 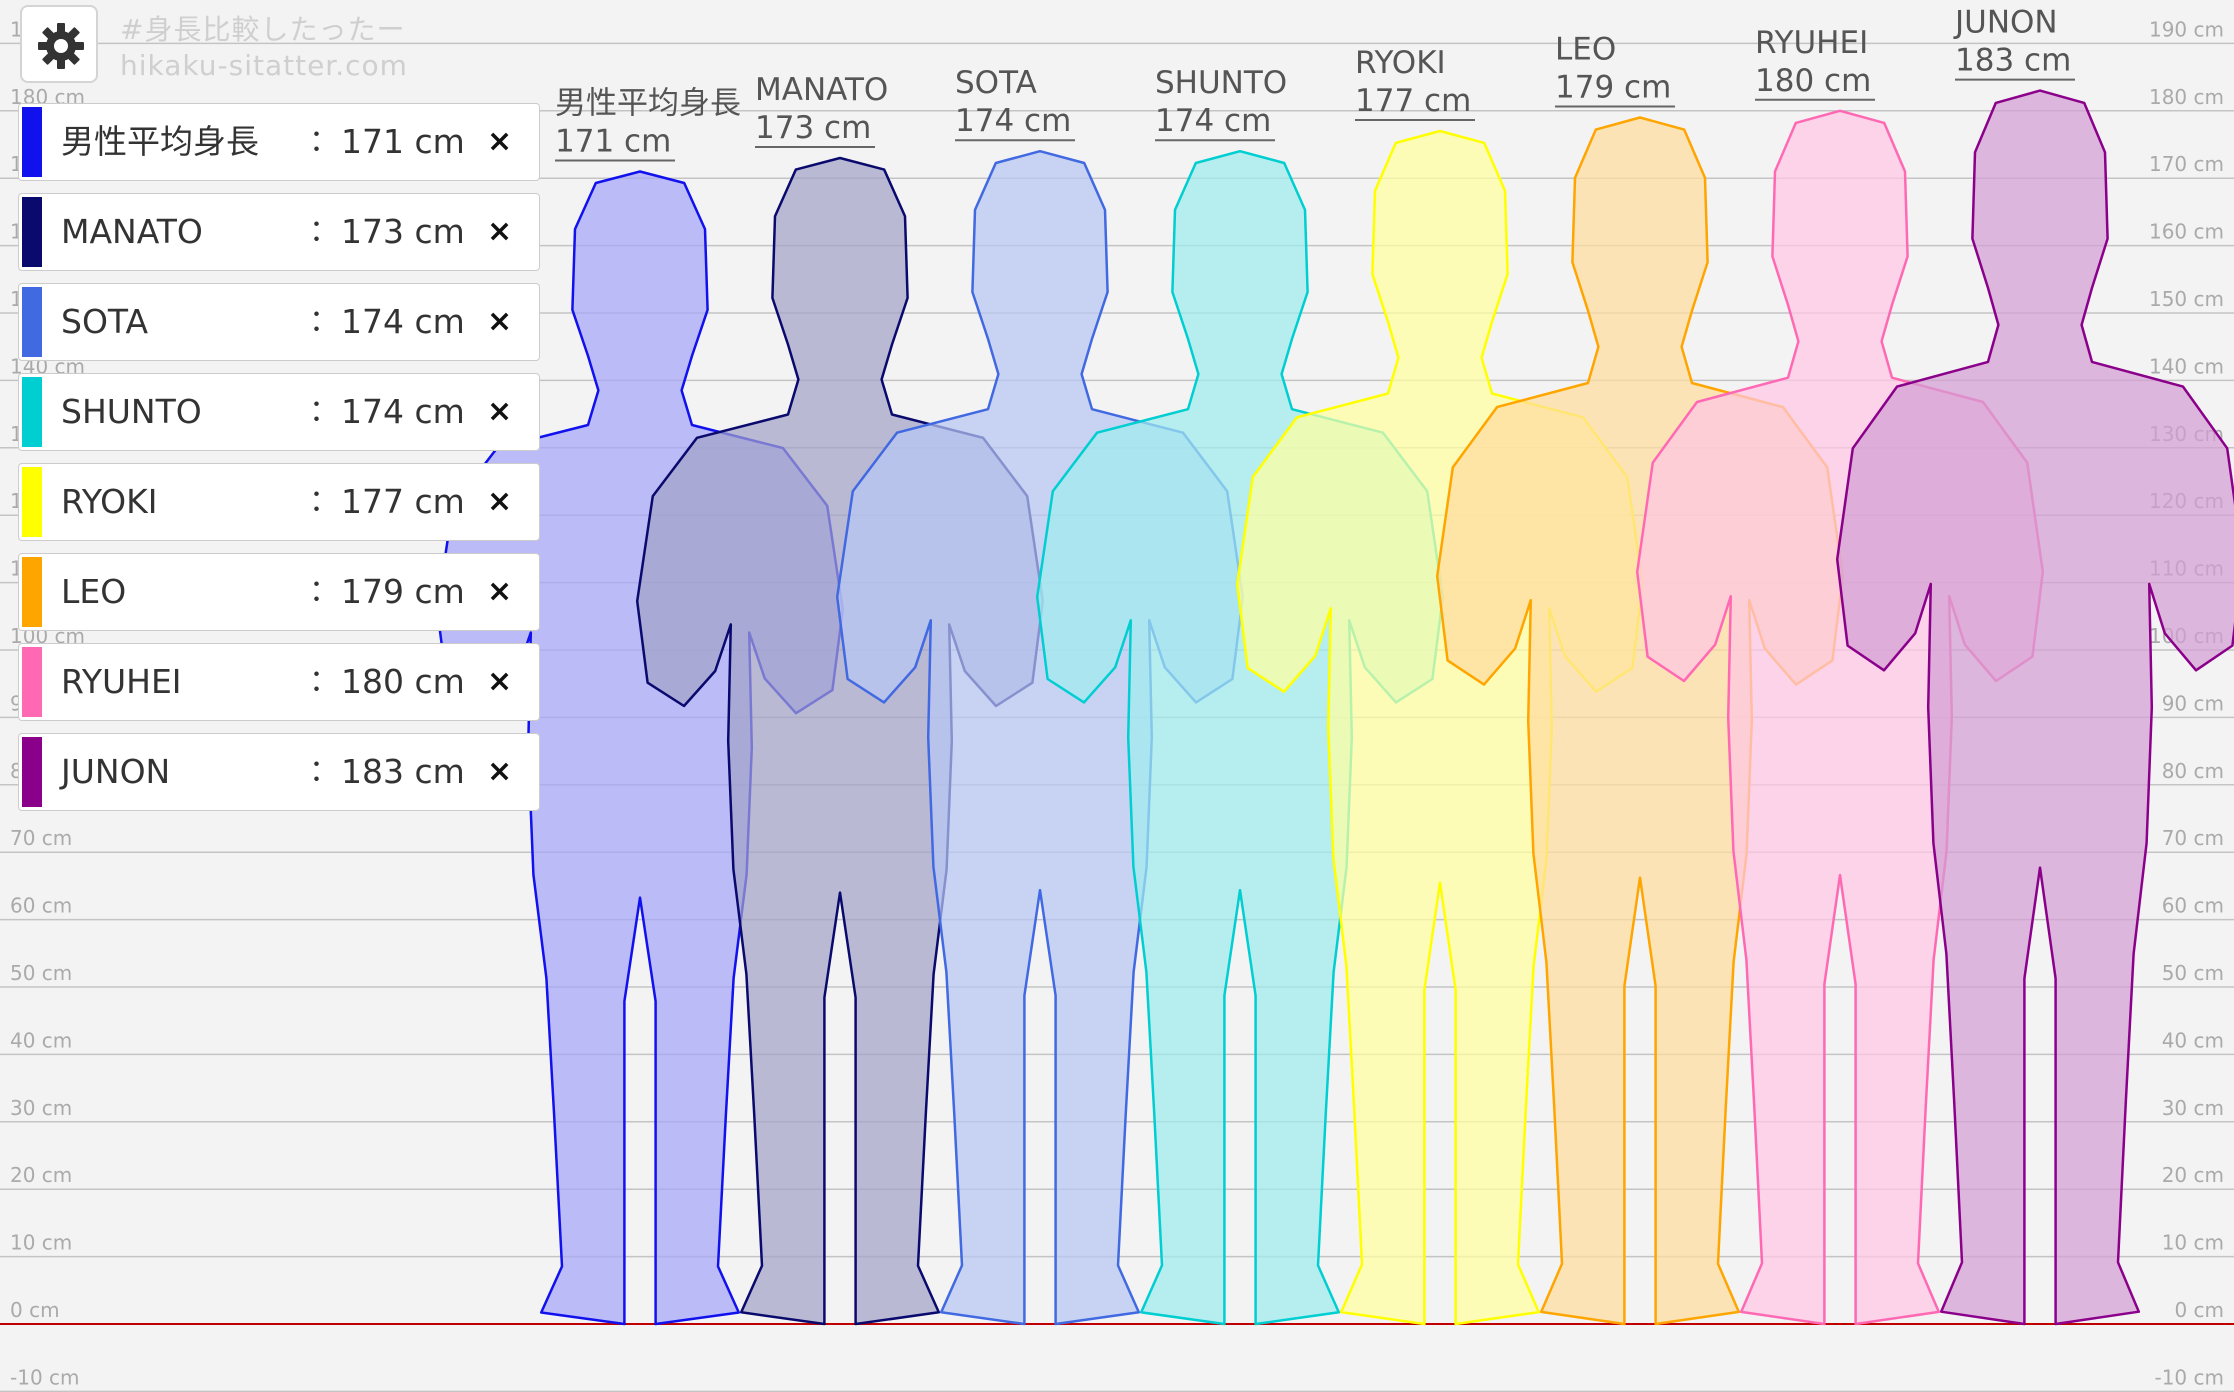 I want to click on figure-height-label: 173 cm, so click(x=813, y=128).